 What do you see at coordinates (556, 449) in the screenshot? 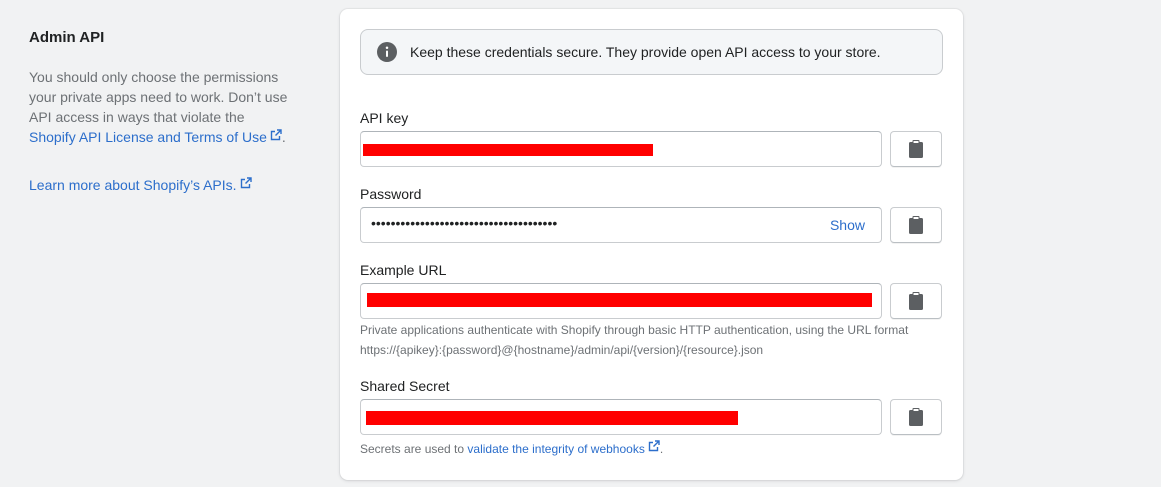
I see `webhook-integrity-link-text: validate the integrity of webhooks` at bounding box center [556, 449].